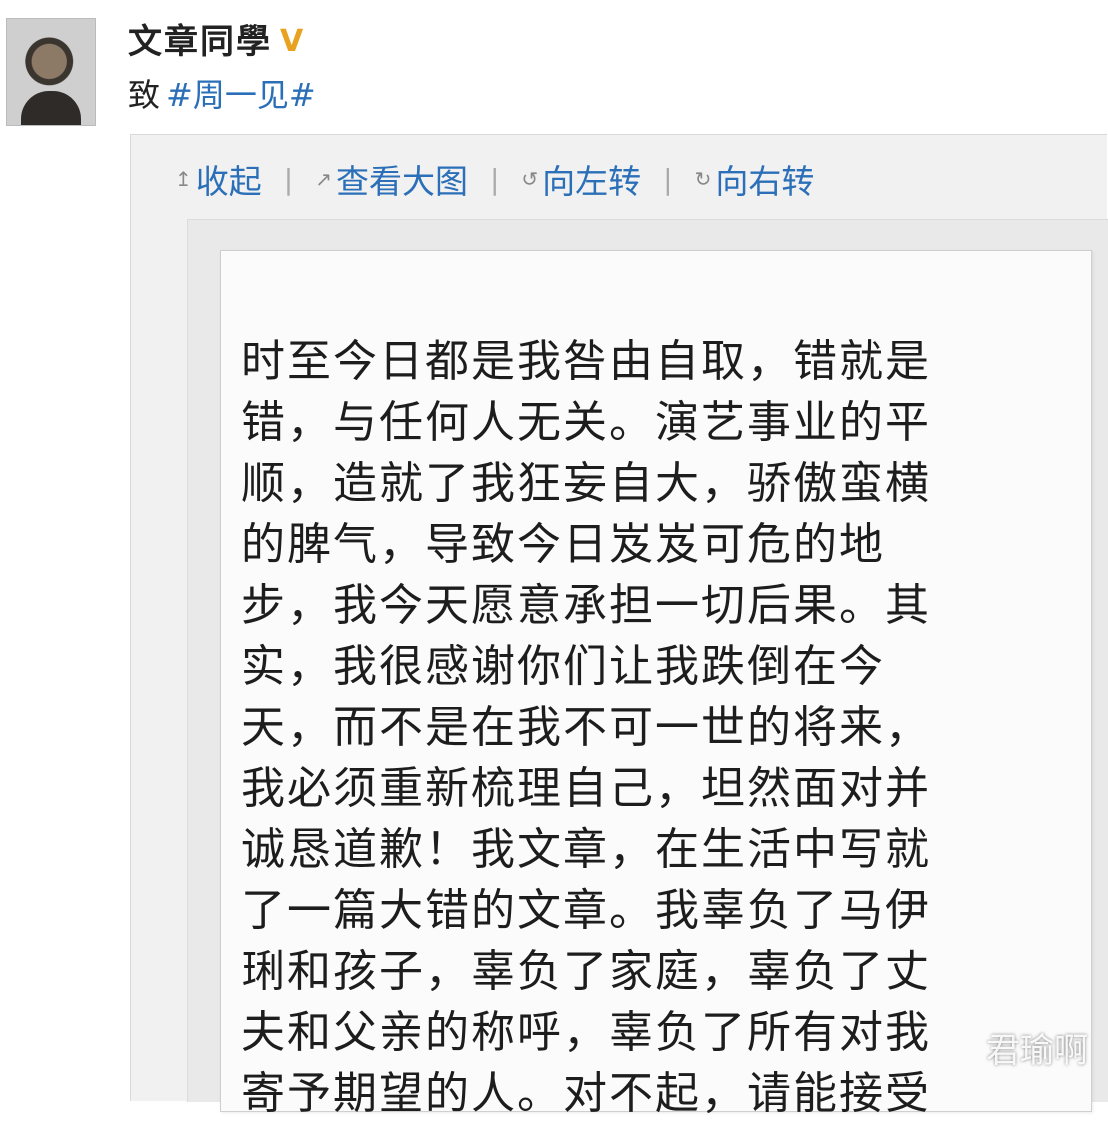  I want to click on note-line: 了一篇大错的文章。我辜负了马伊, so click(586, 910).